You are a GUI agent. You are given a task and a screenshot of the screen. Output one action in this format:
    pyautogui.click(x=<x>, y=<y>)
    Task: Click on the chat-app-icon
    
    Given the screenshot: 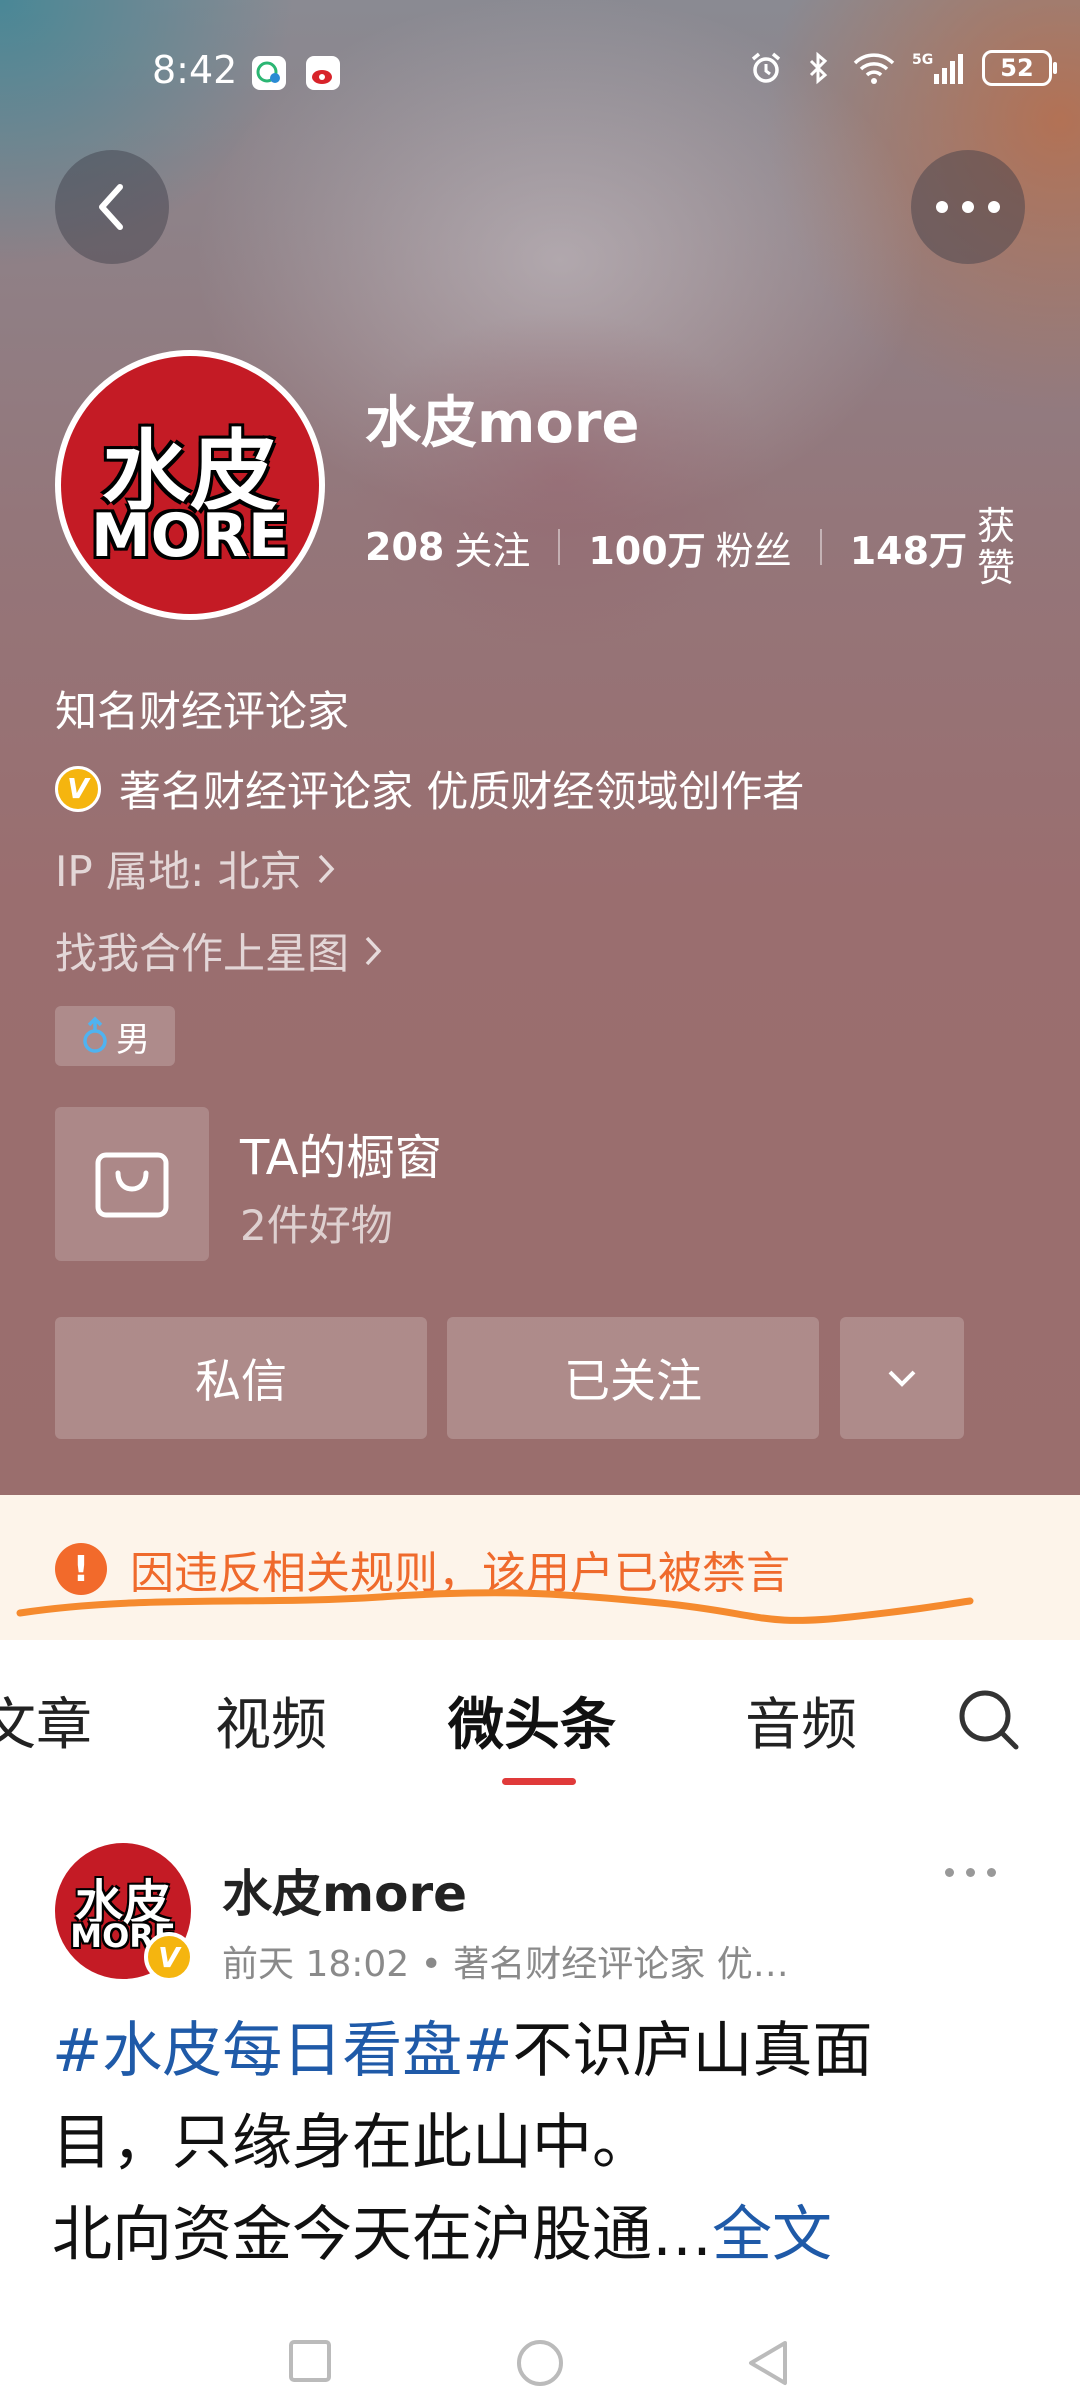 What is the action you would take?
    pyautogui.click(x=269, y=73)
    